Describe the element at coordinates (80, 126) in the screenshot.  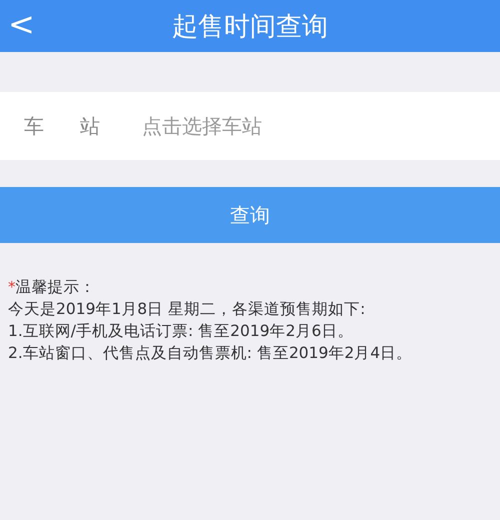
I see `station-label: 车站` at that location.